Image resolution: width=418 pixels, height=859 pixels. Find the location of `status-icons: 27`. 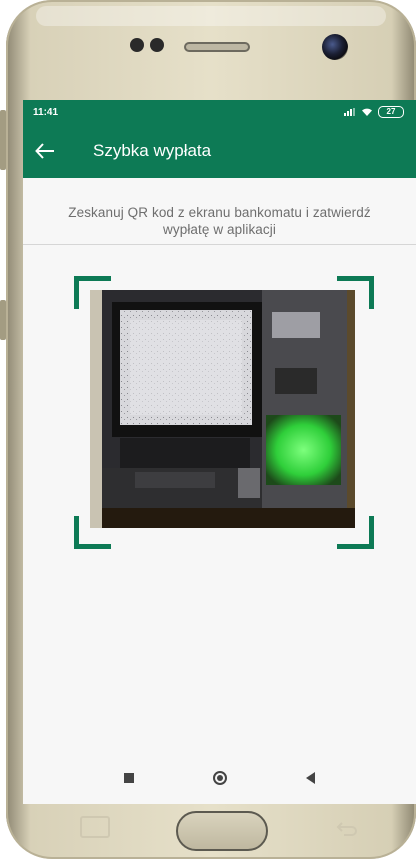

status-icons: 27 is located at coordinates (374, 112).